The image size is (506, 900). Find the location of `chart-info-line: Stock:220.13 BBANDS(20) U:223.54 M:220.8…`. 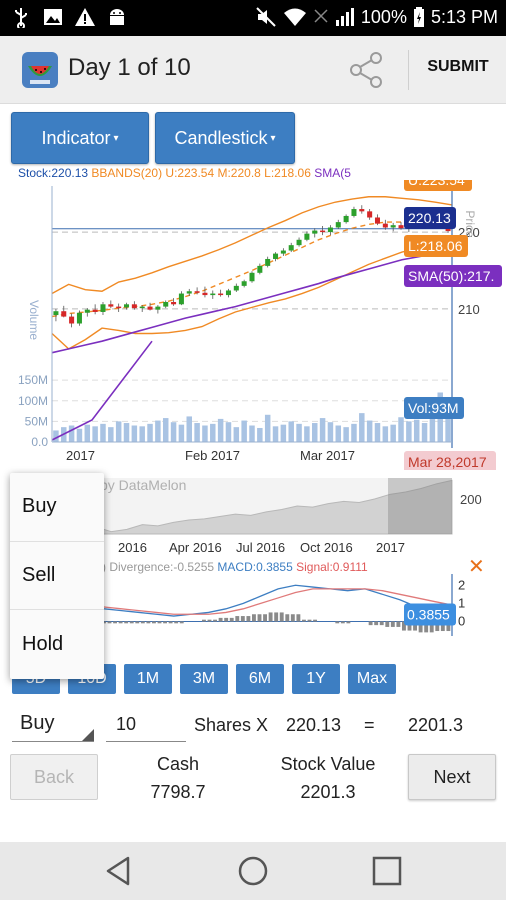

chart-info-line: Stock:220.13 BBANDS(20) U:223.54 M:220.8… is located at coordinates (184, 173).